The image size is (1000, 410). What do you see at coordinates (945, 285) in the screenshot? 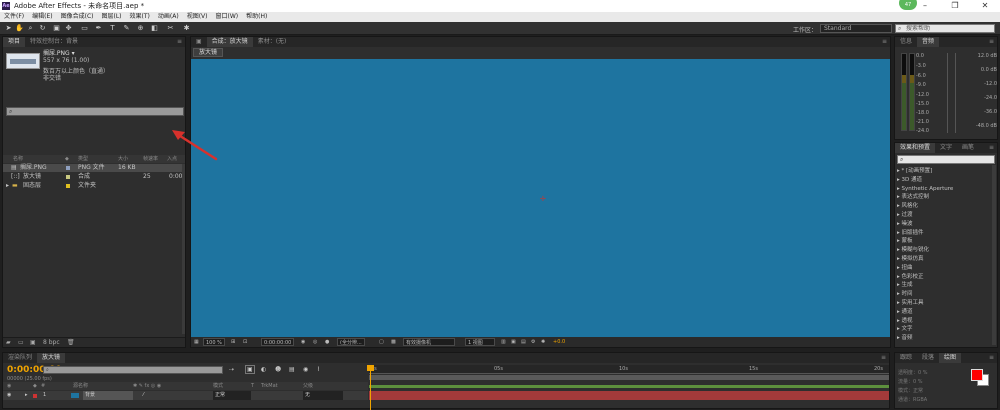
I see `effects-category-item: ▸ 生成` at bounding box center [945, 285].